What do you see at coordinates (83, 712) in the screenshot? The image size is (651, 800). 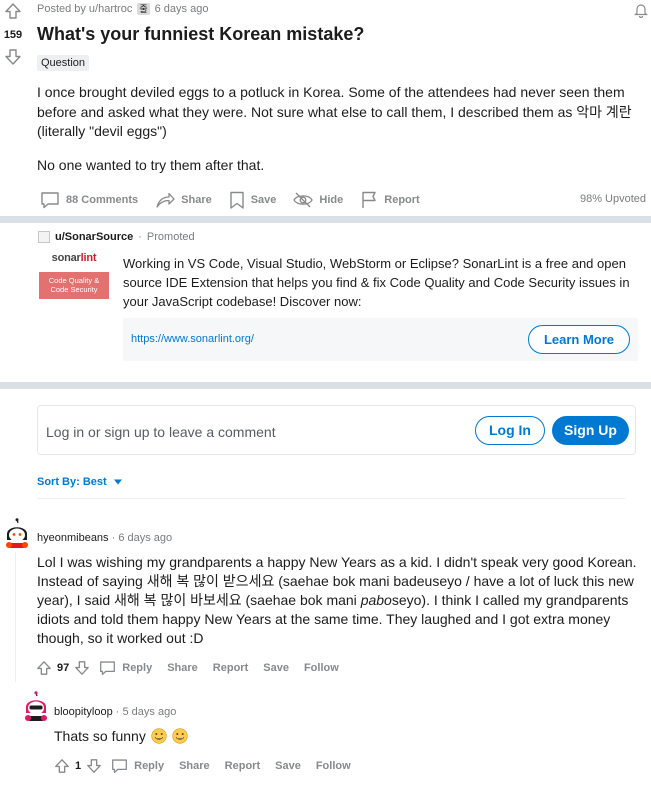 I see `comment-author: bloopityloop` at bounding box center [83, 712].